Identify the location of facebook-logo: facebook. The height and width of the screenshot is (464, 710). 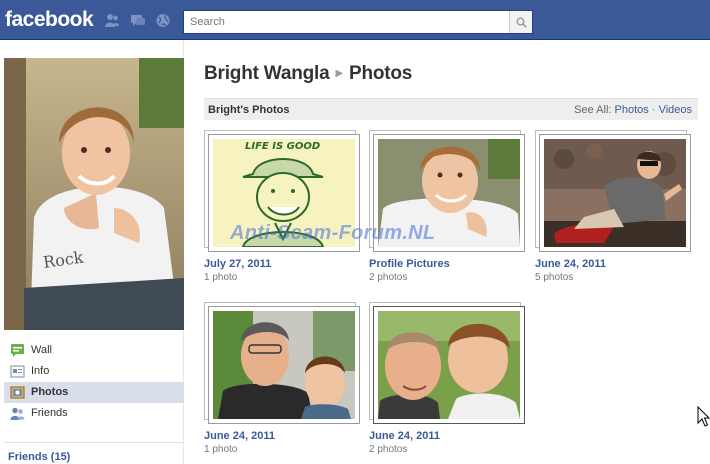
(49, 20).